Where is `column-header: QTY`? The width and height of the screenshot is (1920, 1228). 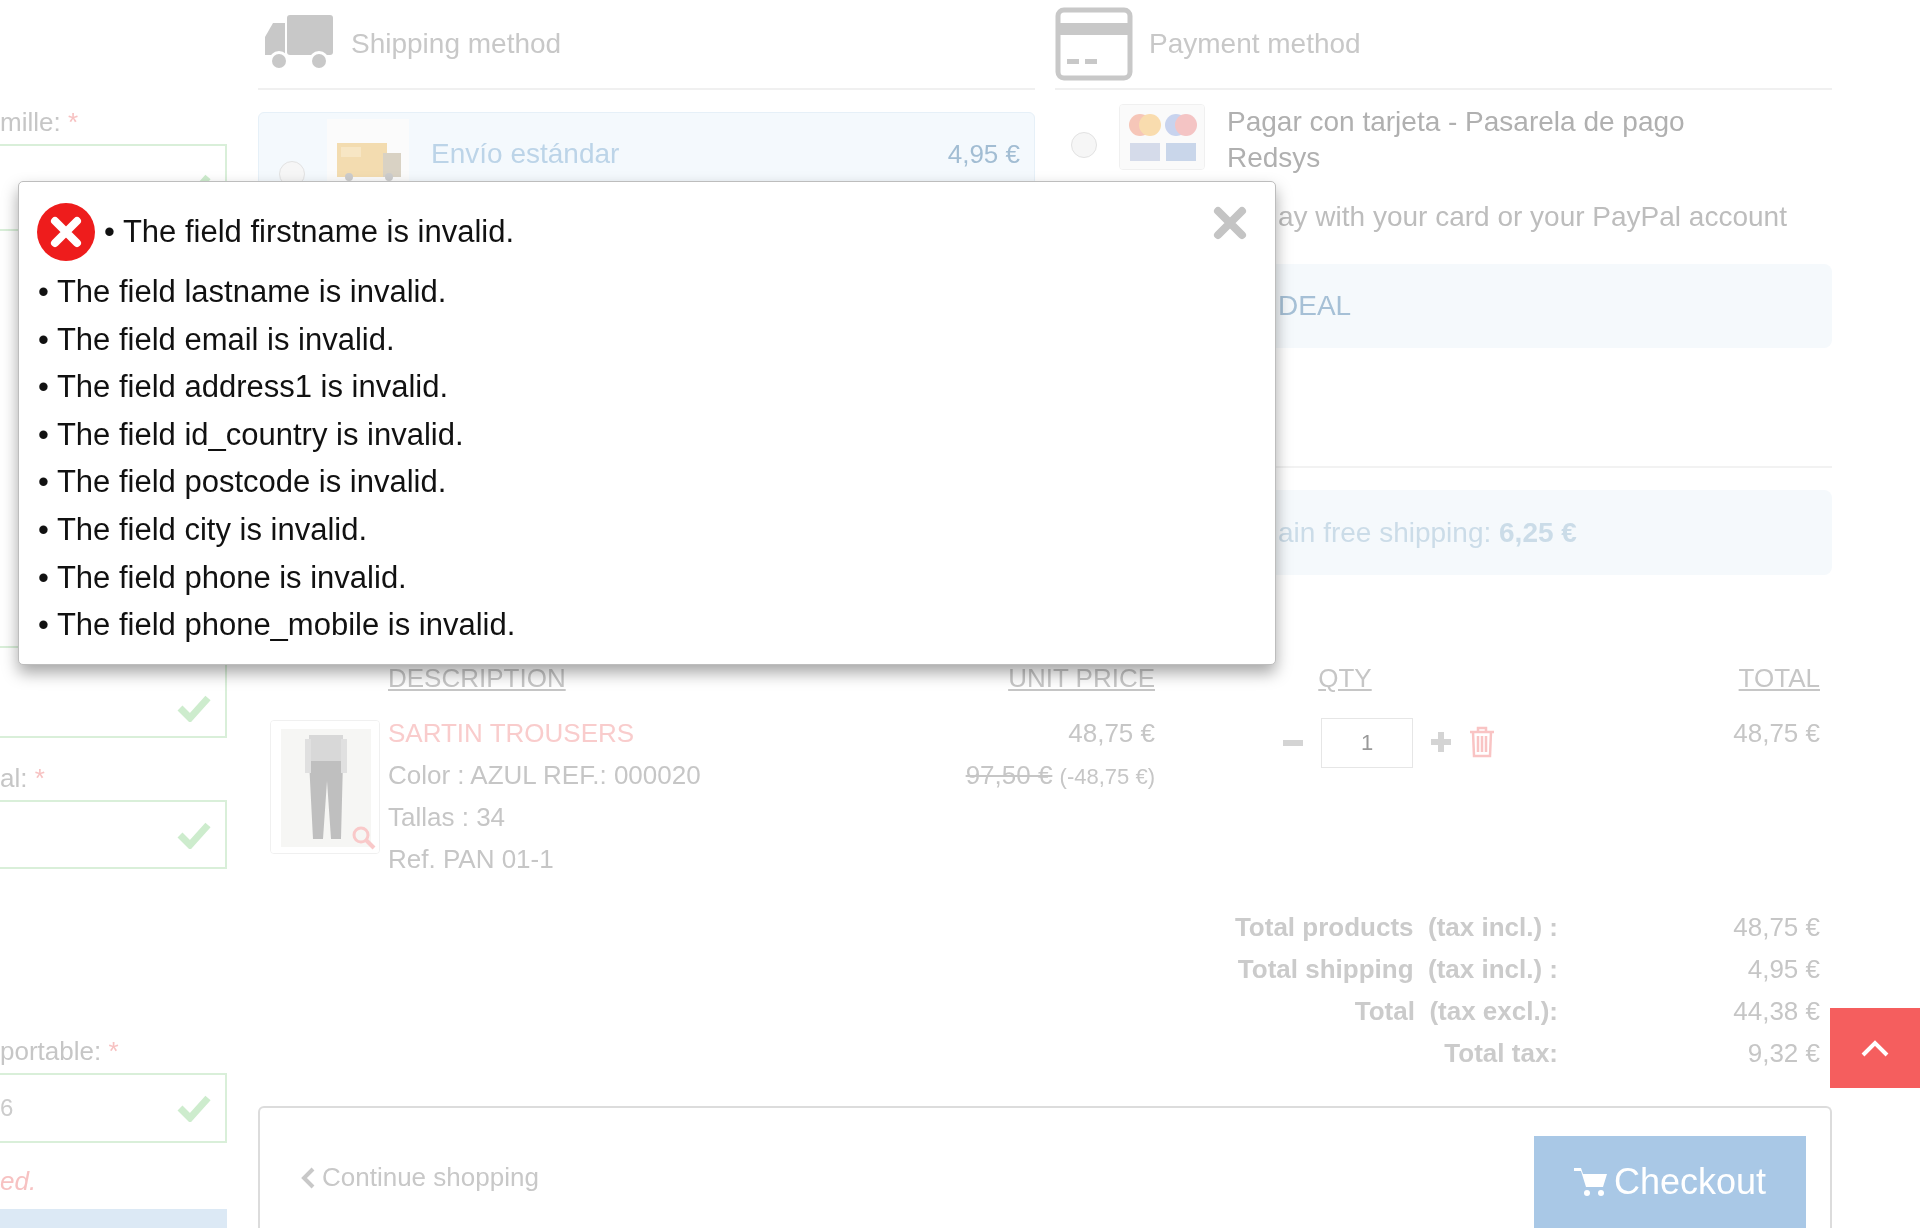
column-header: QTY is located at coordinates (1345, 678).